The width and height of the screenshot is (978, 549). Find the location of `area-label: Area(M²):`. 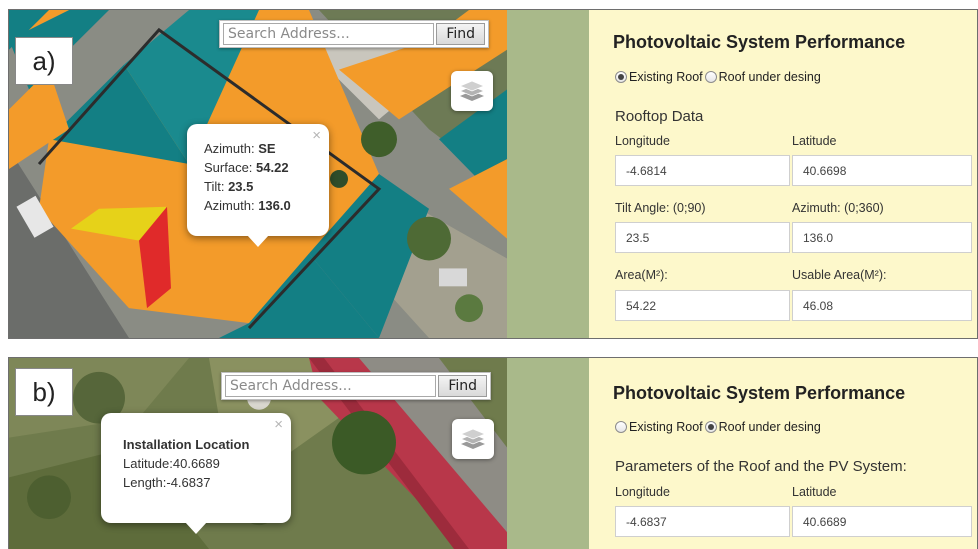

area-label: Area(M²): is located at coordinates (641, 275).